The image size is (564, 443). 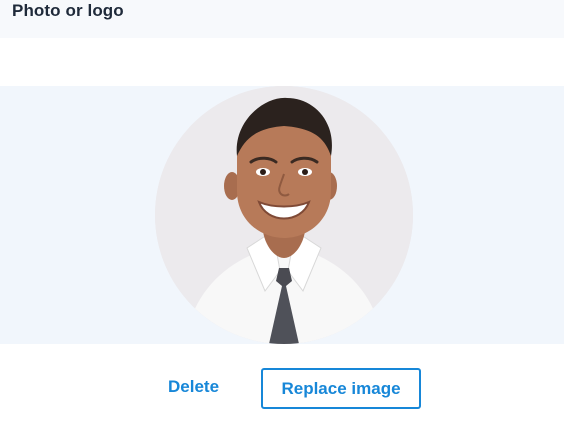 I want to click on section-header: Photo or logo, so click(x=282, y=19).